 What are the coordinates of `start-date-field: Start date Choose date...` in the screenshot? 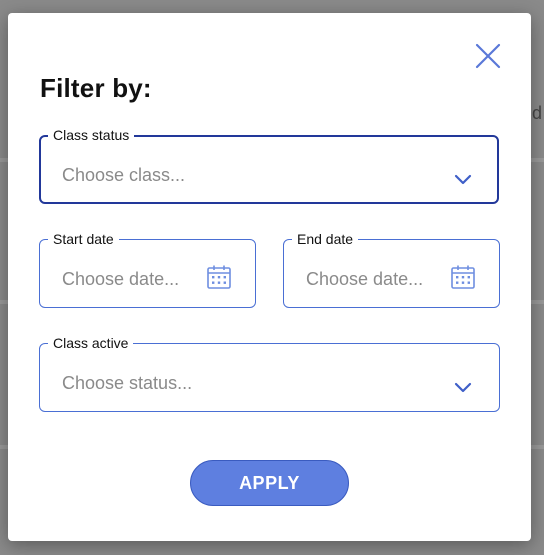 It's located at (147, 269).